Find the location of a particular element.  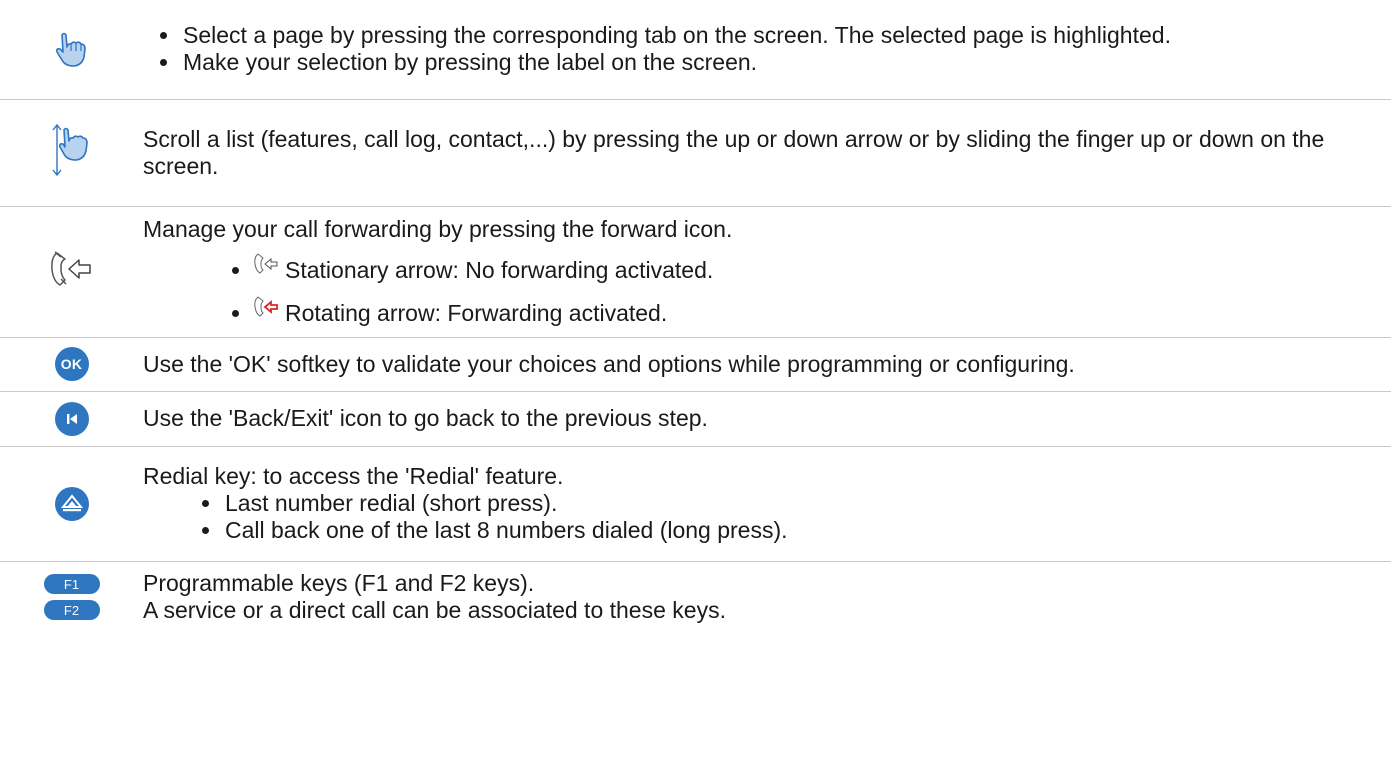

hand-scroll-icon is located at coordinates (69, 150).